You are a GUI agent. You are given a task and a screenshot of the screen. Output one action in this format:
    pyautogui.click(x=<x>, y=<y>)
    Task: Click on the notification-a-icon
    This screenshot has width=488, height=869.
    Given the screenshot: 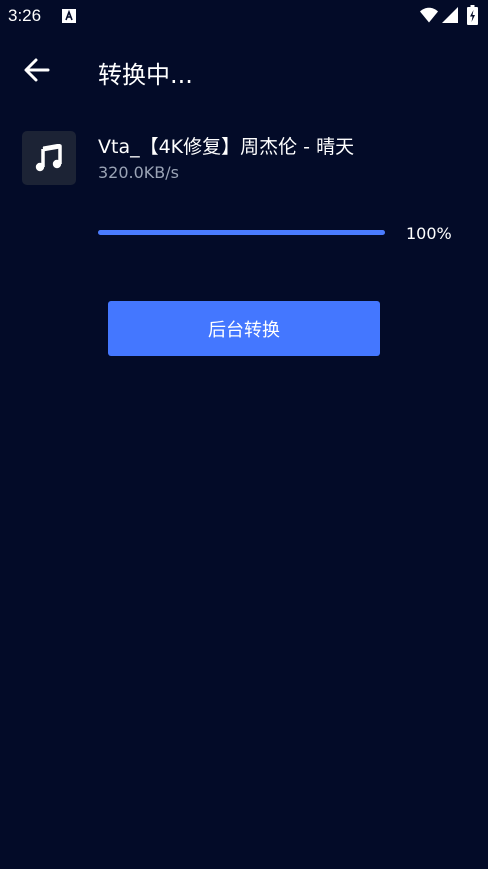 What is the action you would take?
    pyautogui.click(x=69, y=16)
    